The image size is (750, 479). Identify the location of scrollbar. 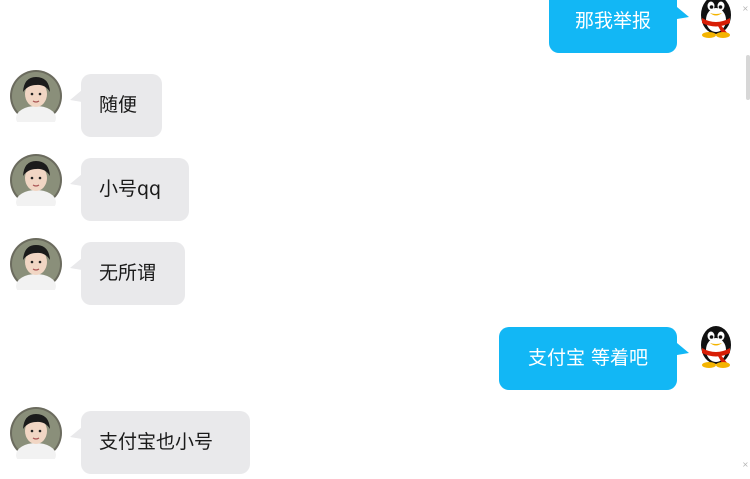
(748, 77).